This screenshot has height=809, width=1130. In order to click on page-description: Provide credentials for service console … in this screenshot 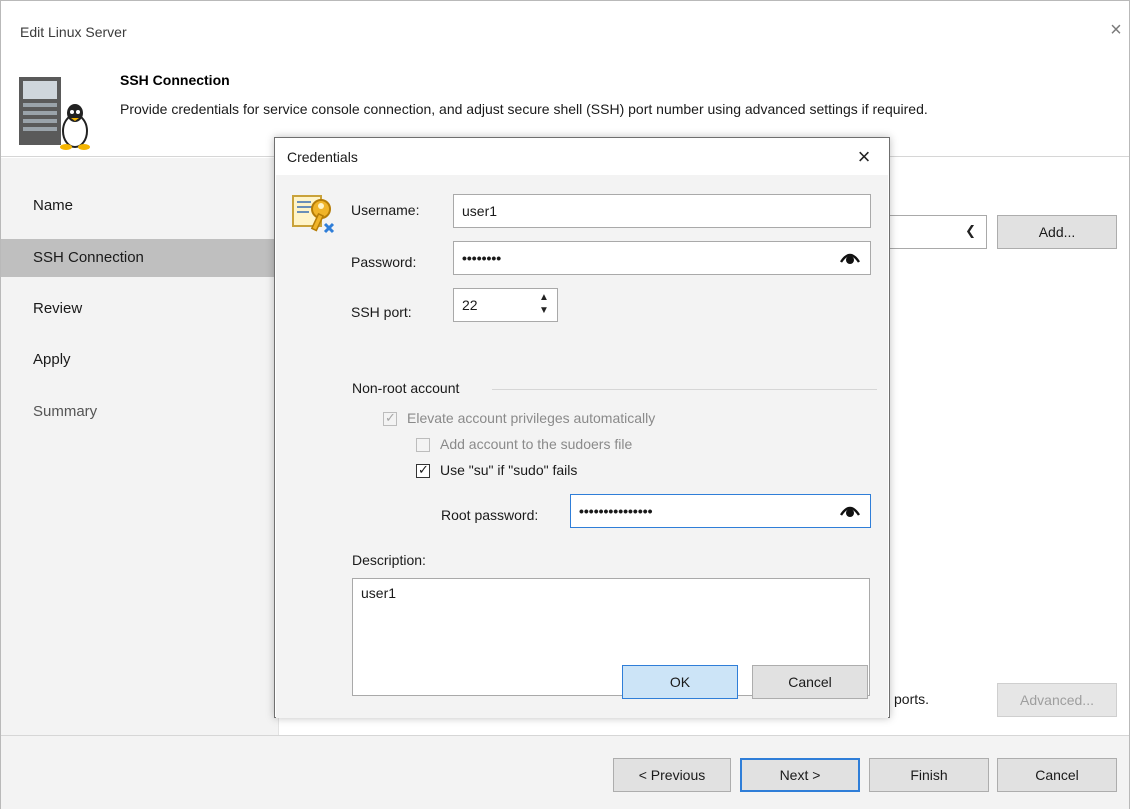, I will do `click(524, 109)`.